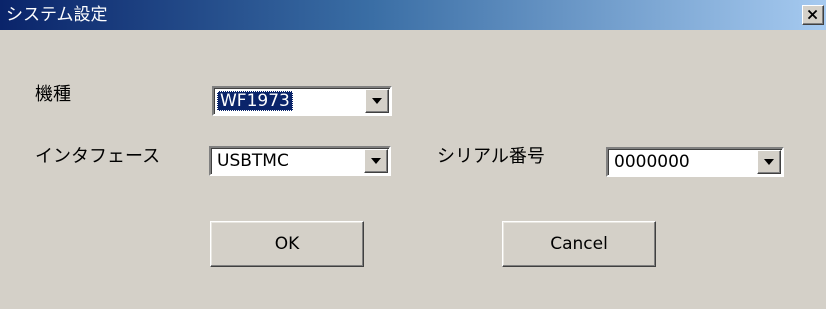  Describe the element at coordinates (253, 161) in the screenshot. I see `interface-select-value: USBTMC` at that location.